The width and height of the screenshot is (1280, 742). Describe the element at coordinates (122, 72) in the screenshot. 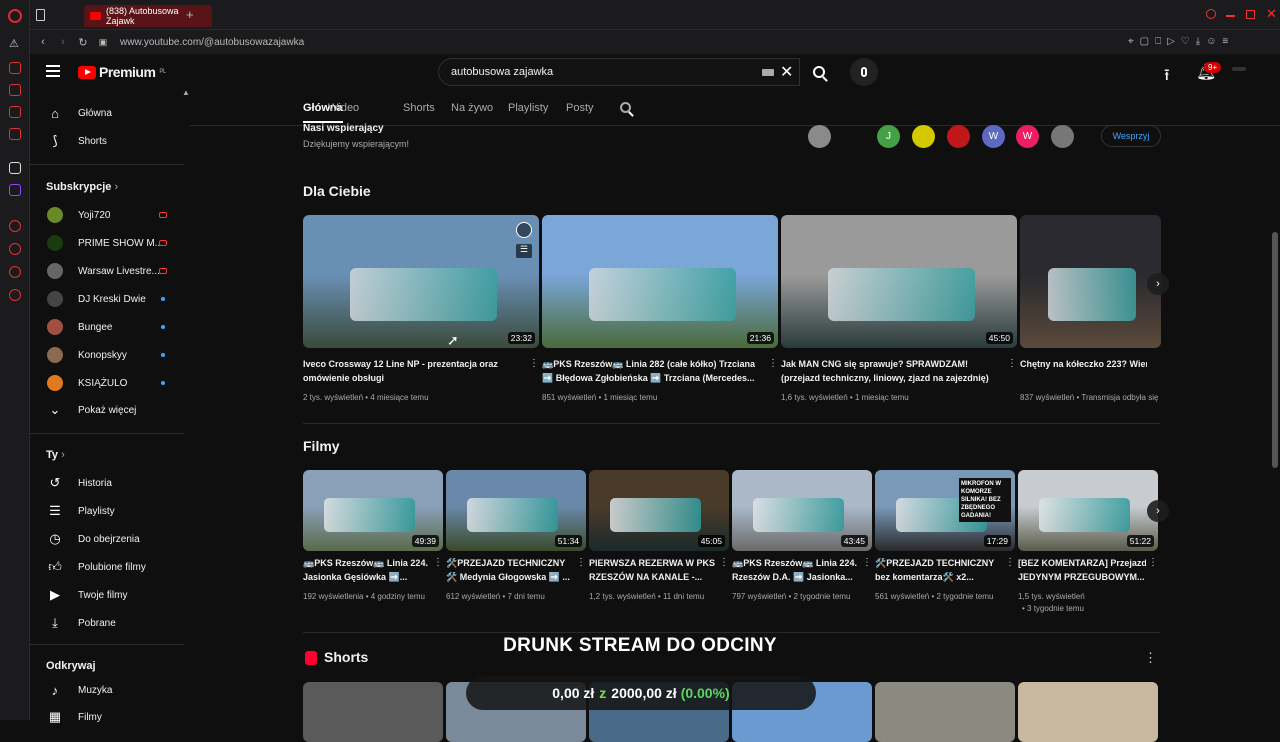

I see `youtube-logo: Premium PL` at that location.